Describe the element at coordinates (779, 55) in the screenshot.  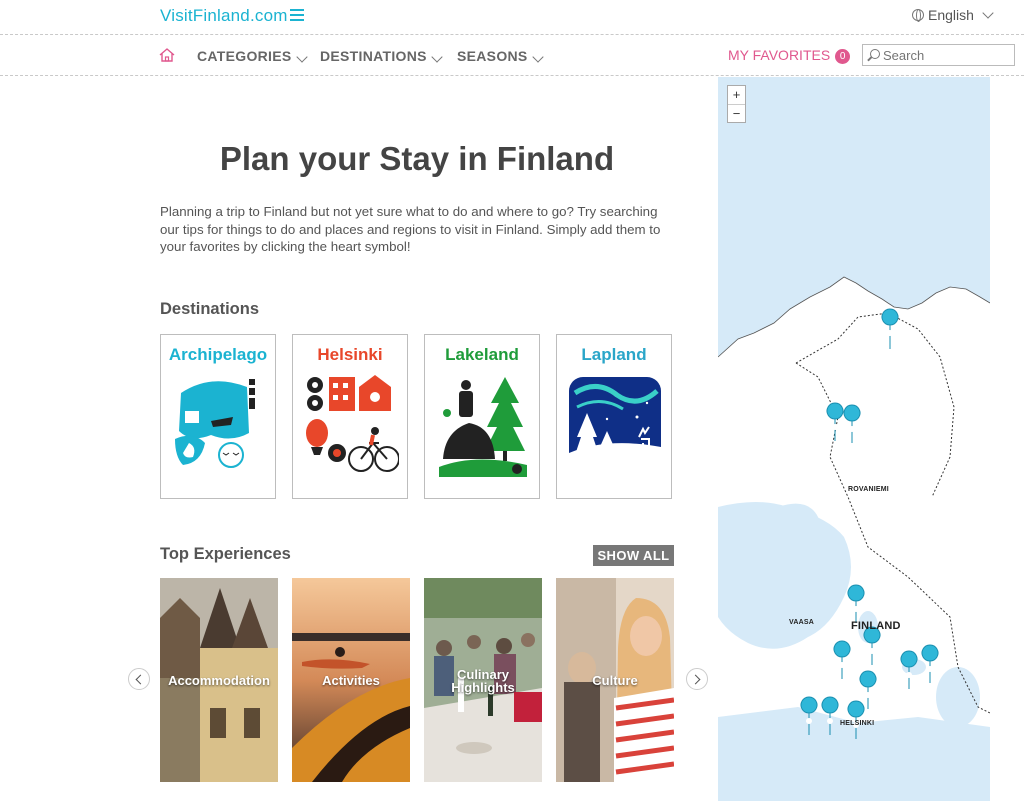
I see `favorites-label: MY FAVORITES` at that location.